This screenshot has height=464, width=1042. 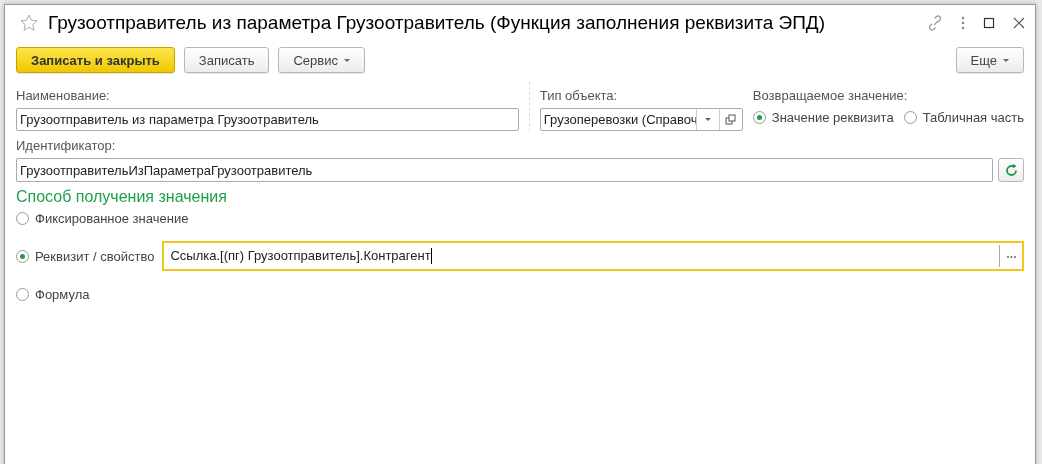 What do you see at coordinates (112, 218) in the screenshot?
I see `radio-label: Фиксированное значение` at bounding box center [112, 218].